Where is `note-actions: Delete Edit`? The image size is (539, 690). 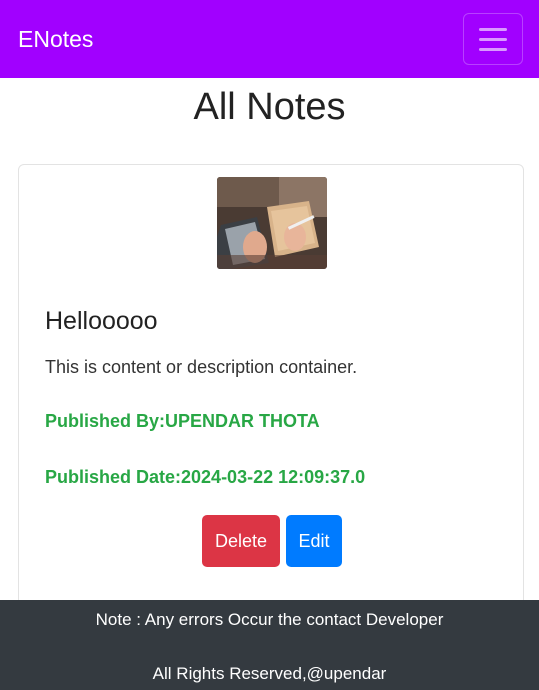 note-actions: Delete Edit is located at coordinates (272, 541).